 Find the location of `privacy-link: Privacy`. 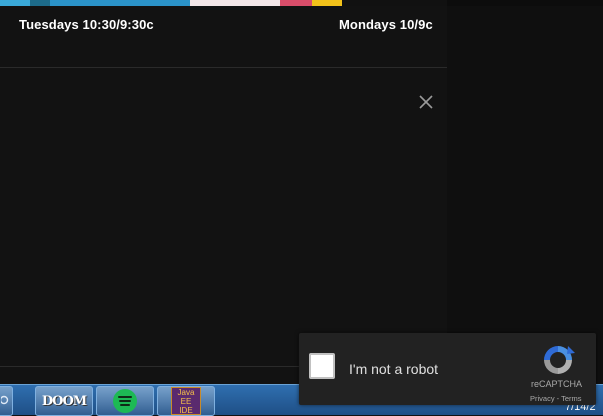

privacy-link: Privacy is located at coordinates (542, 398).